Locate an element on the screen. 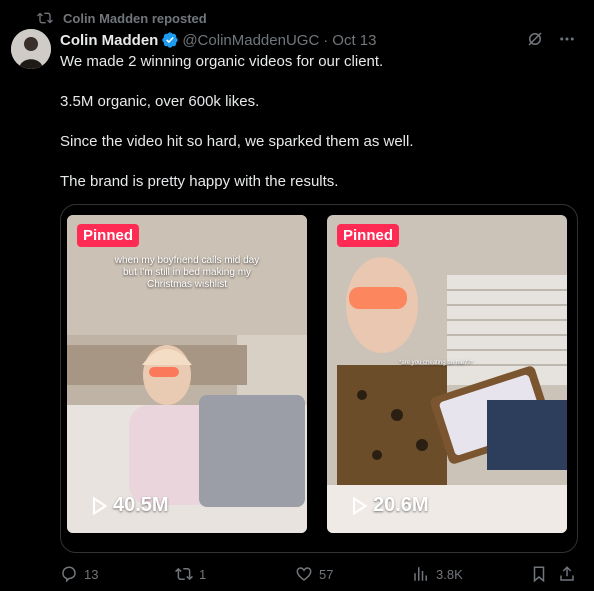  author-name: Colin Madden is located at coordinates (109, 40).